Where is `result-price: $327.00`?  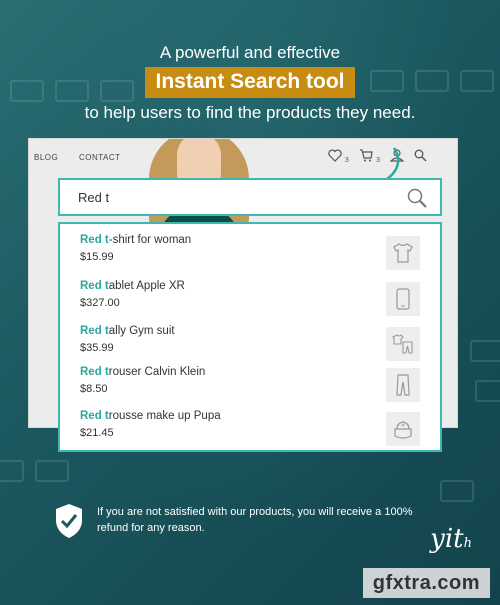
result-price: $327.00 is located at coordinates (100, 303).